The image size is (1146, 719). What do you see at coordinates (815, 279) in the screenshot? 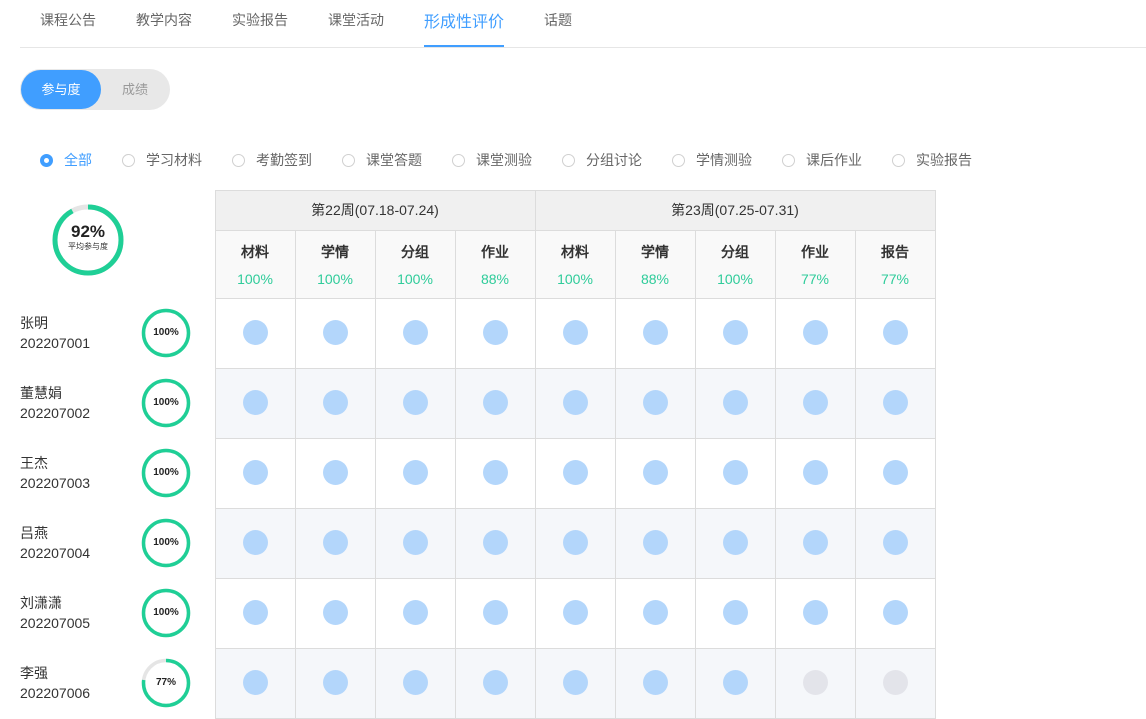
I see `column-percent: 77%` at bounding box center [815, 279].